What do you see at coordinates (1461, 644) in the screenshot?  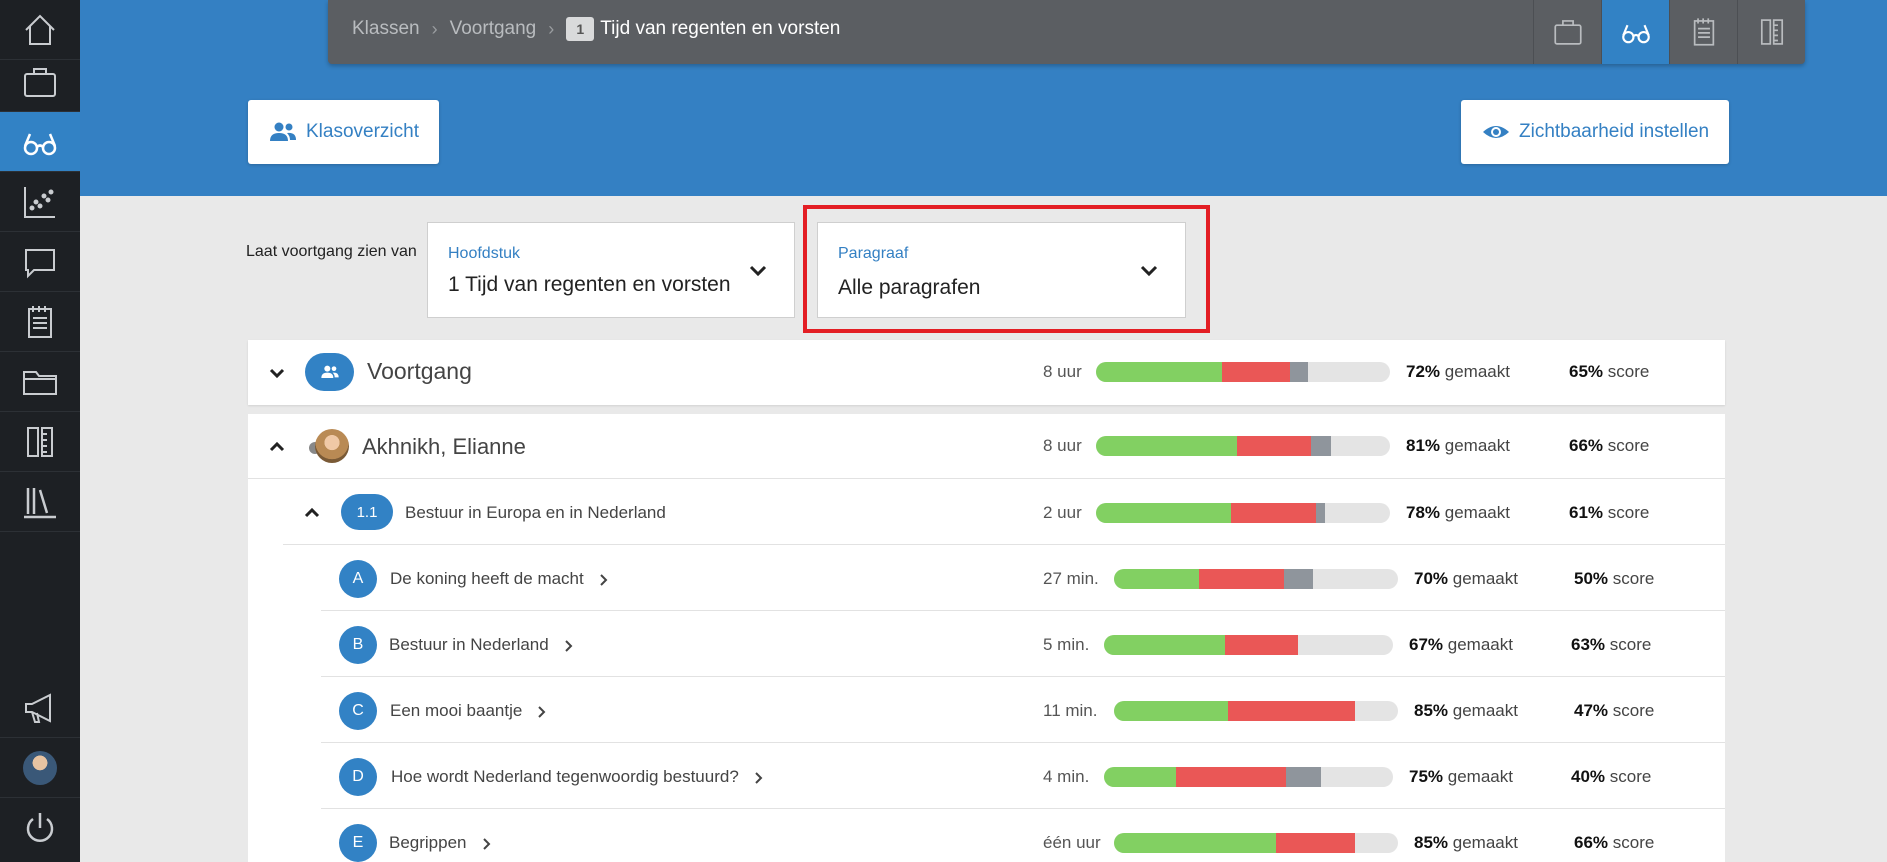 I see `made-percentage: 67% gemaakt` at bounding box center [1461, 644].